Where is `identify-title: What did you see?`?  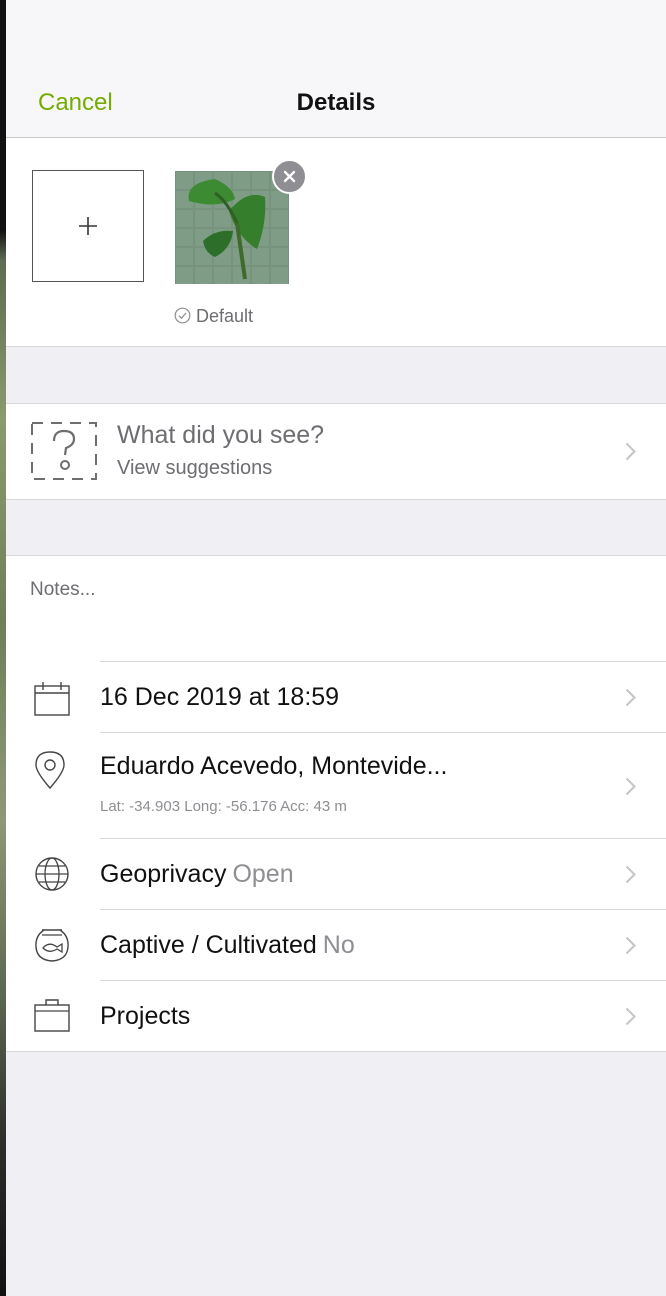 identify-title: What did you see? is located at coordinates (221, 435).